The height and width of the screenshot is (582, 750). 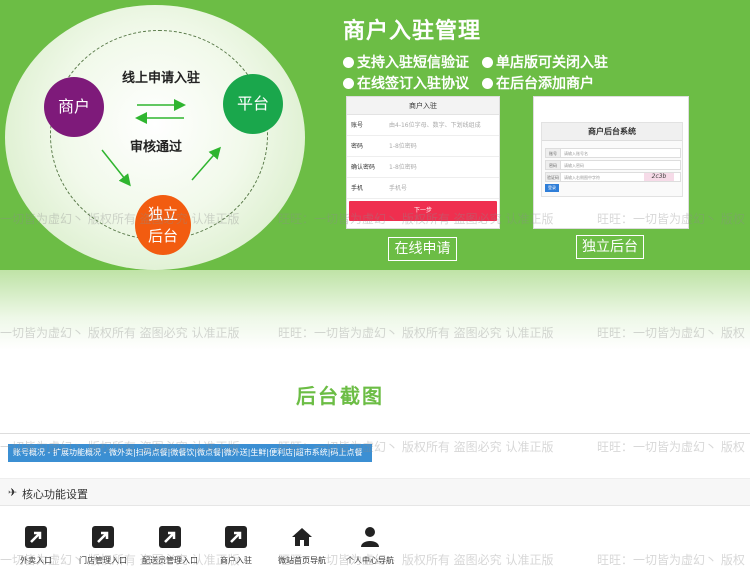 I want to click on feature-text: 在后台添加商户, so click(x=545, y=84).